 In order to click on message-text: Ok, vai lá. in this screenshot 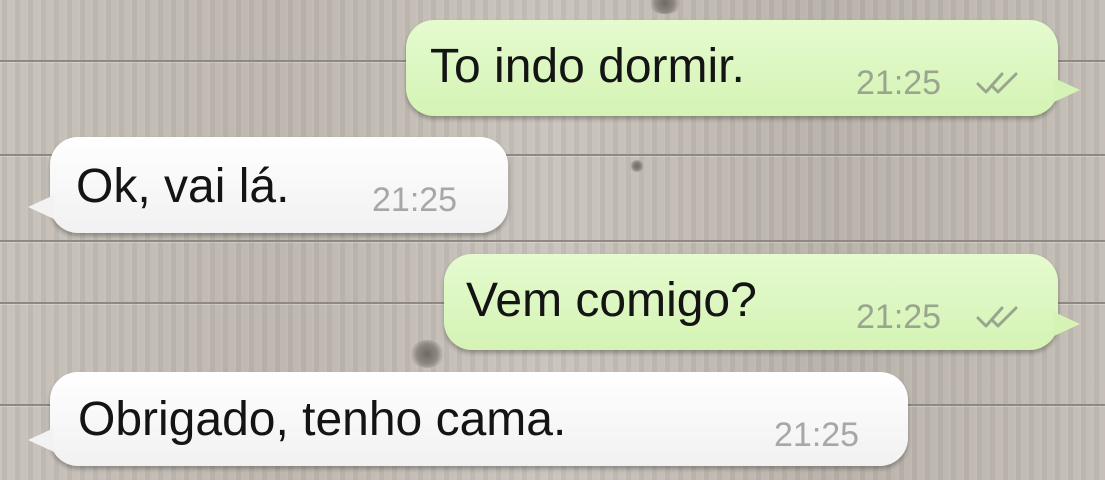, I will do `click(183, 186)`.